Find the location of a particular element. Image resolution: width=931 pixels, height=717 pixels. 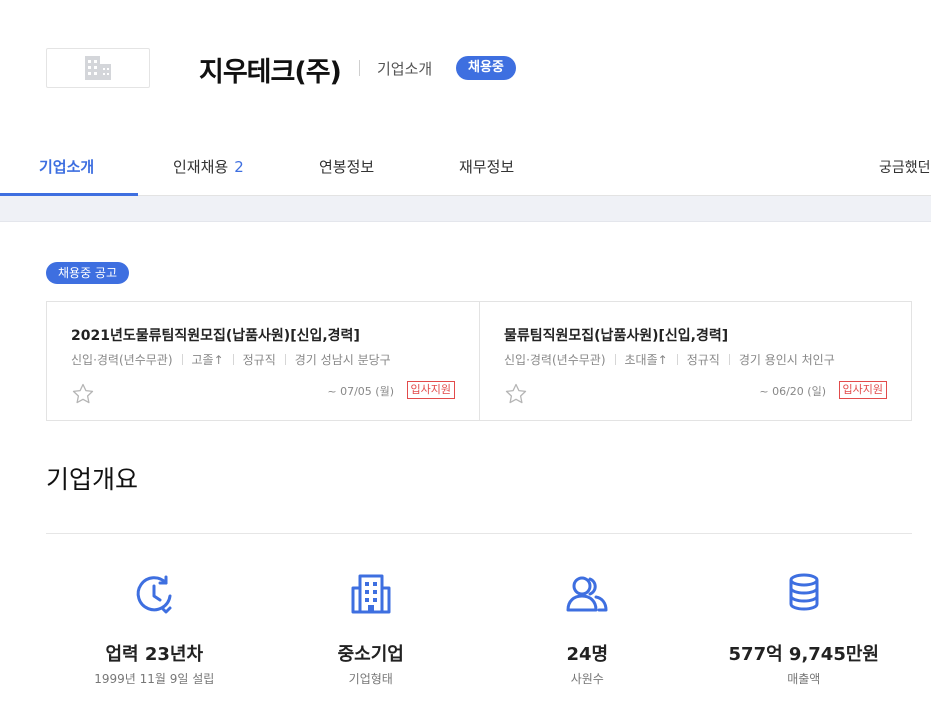

job-location: 경기 용인시 처인구 is located at coordinates (786, 360).